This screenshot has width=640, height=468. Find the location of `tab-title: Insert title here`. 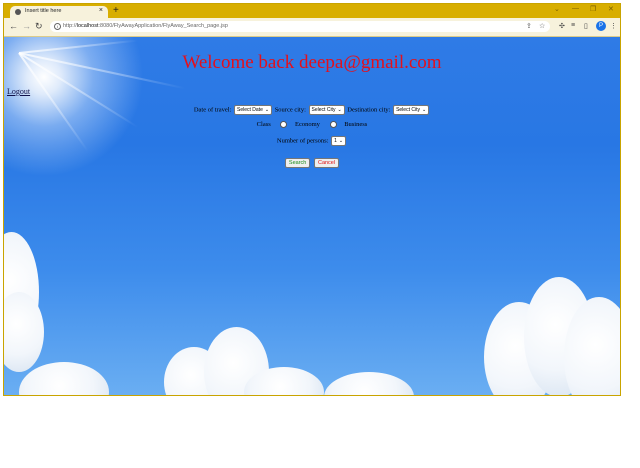

tab-title: Insert title here is located at coordinates (43, 11).